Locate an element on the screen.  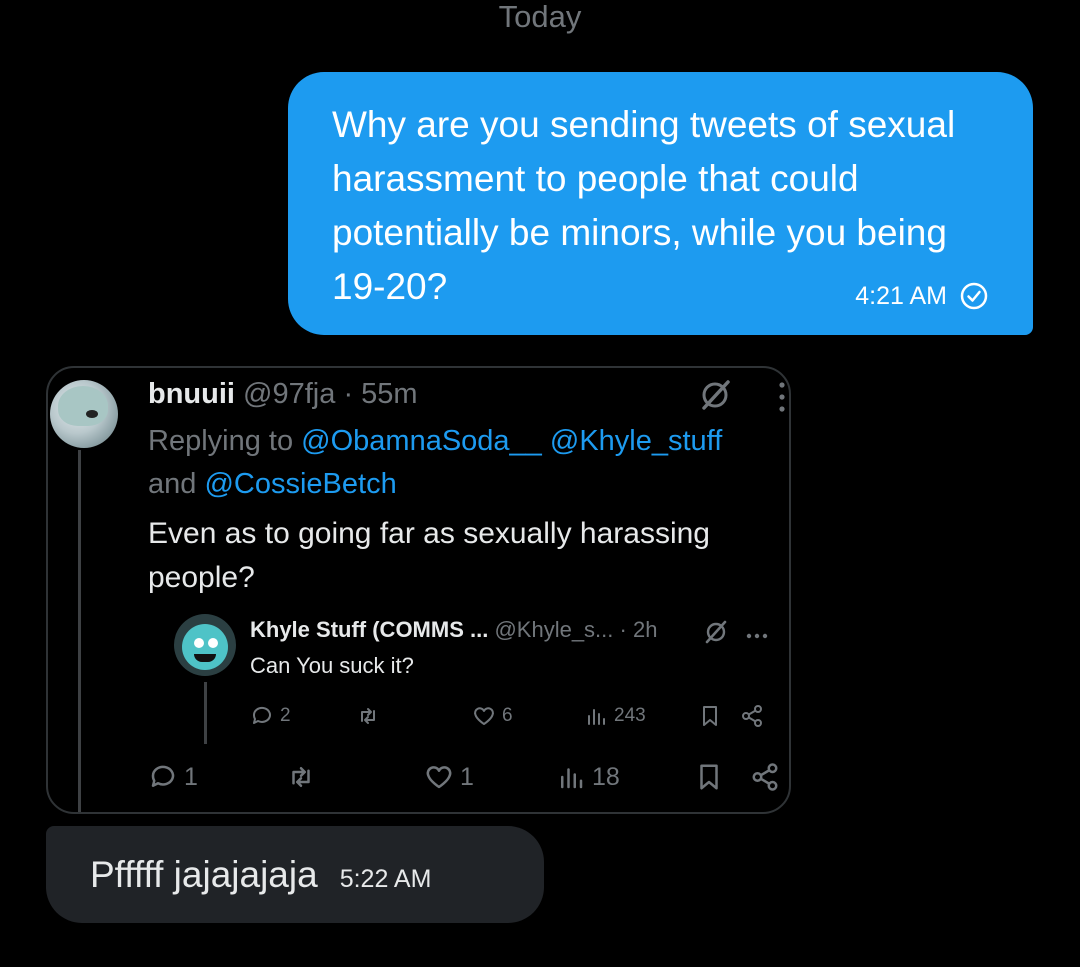
outgoing-message-meta: 4:21 AM is located at coordinates (922, 296).